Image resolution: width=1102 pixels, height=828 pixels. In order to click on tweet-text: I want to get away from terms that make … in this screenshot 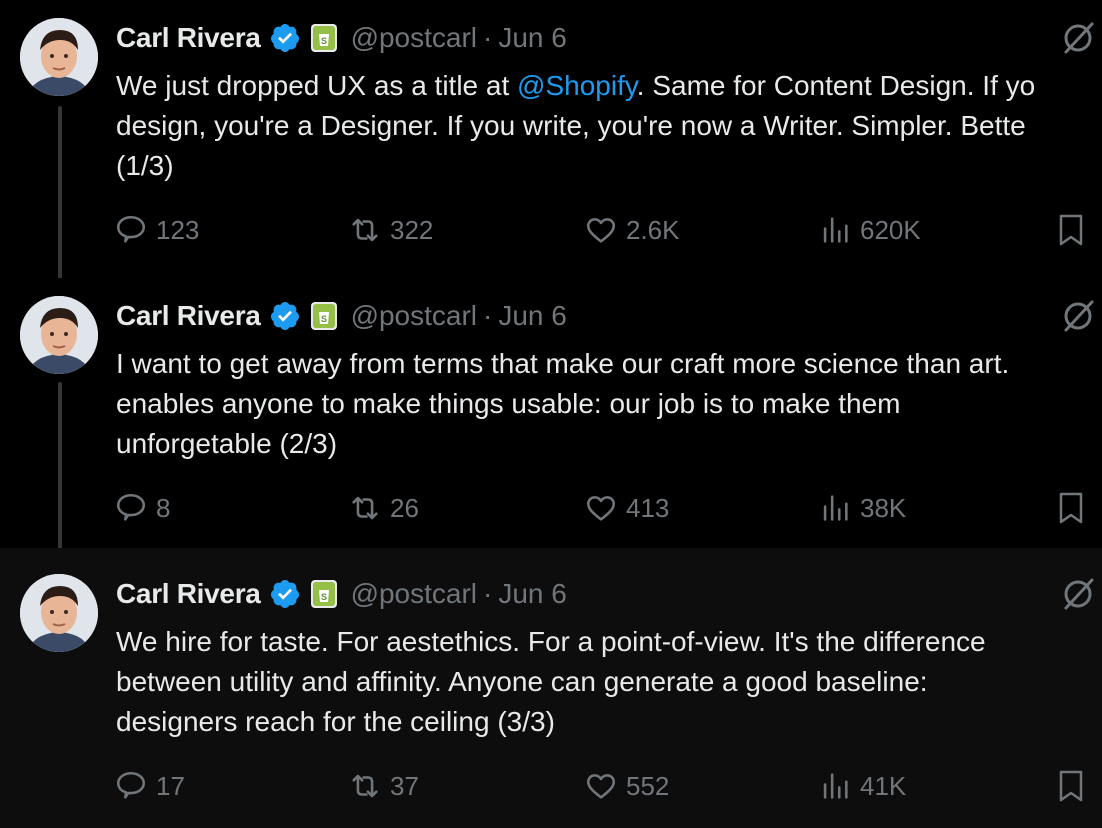, I will do `click(609, 404)`.